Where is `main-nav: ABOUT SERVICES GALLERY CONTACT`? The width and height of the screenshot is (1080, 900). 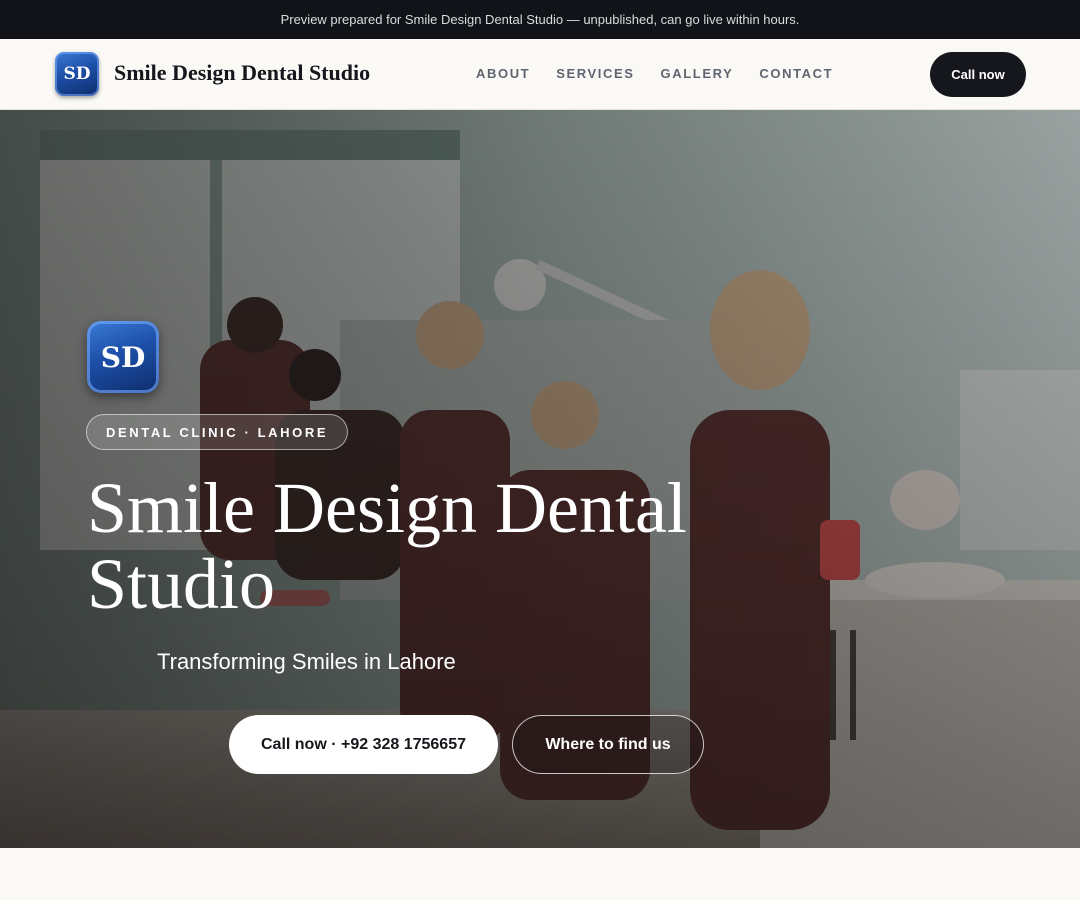
main-nav: ABOUT SERVICES GALLERY CONTACT is located at coordinates (667, 73).